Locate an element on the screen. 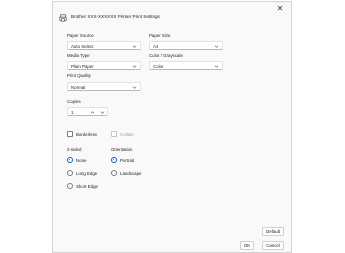 Image resolution: width=345 pixels, height=253 pixels. copies-value: 1 is located at coordinates (72, 112).